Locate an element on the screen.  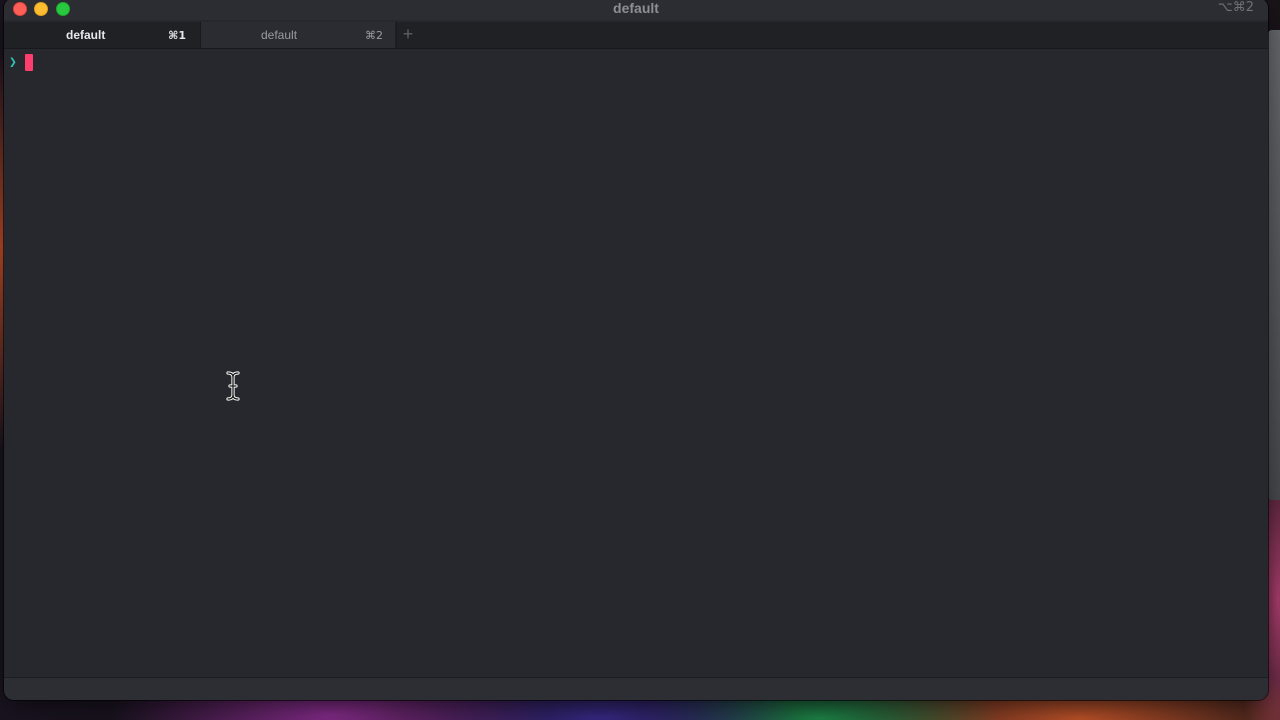
text-cursor is located at coordinates (28, 62).